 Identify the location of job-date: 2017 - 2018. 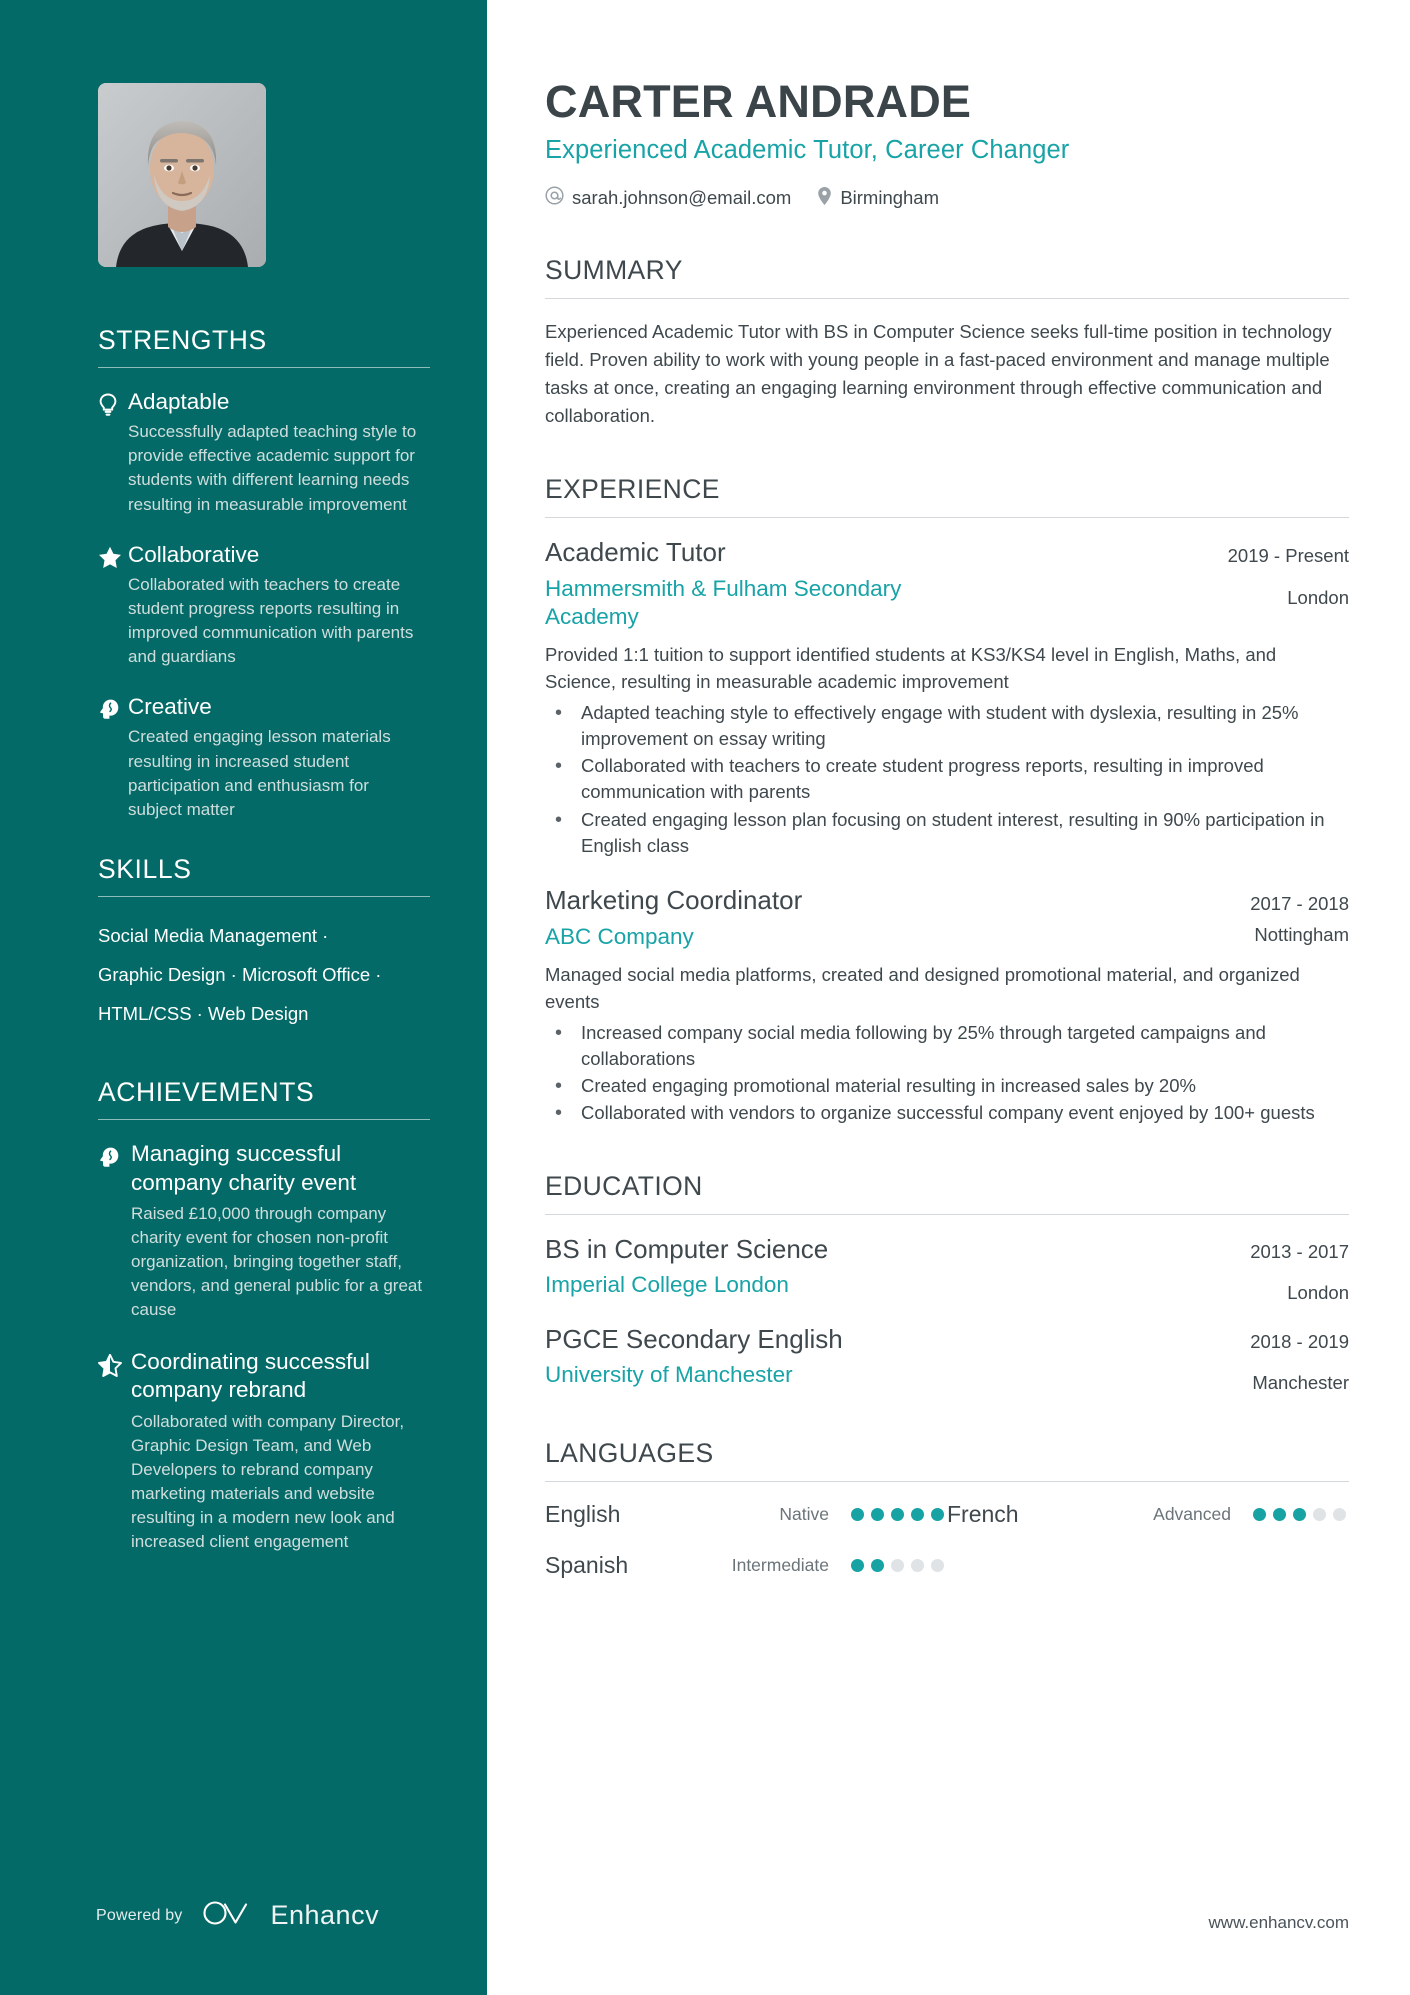
(1299, 904).